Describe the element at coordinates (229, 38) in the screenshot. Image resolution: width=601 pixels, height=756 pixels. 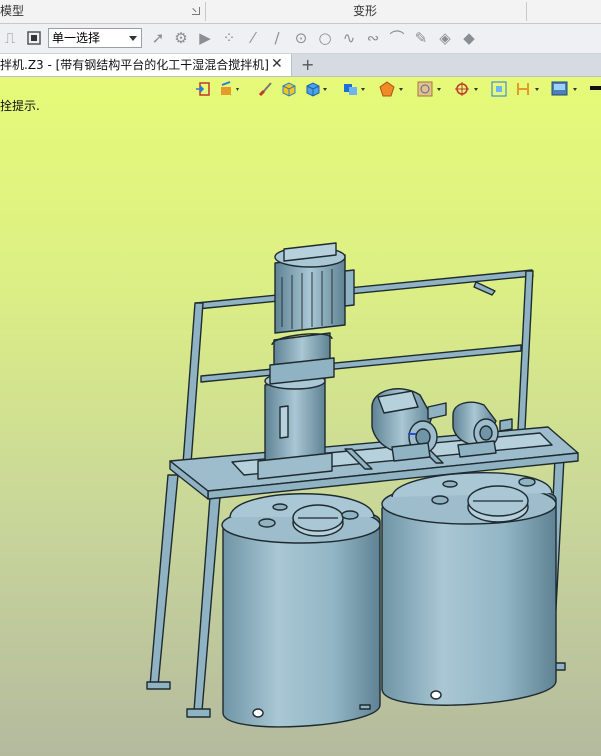
I see `points-icon: ⁘` at that location.